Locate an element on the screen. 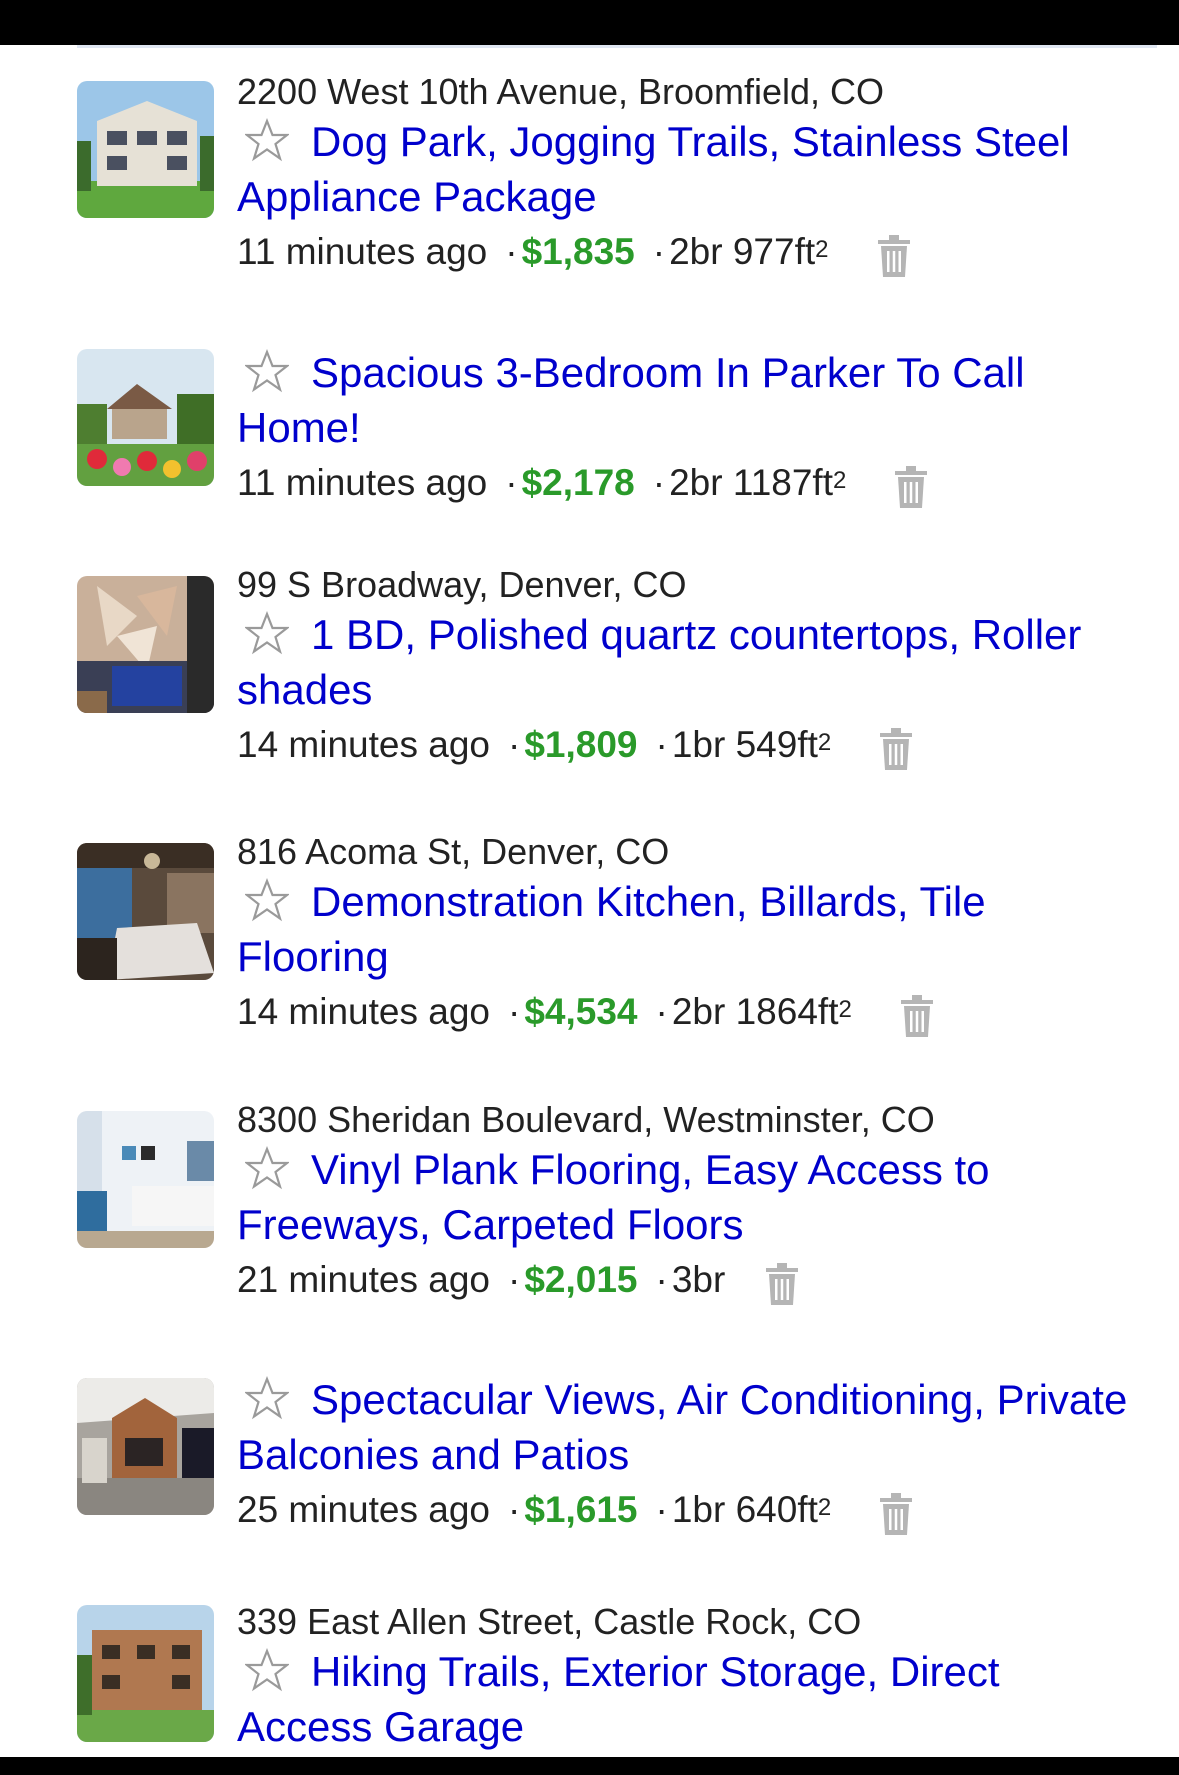  listing-price: $1,835 is located at coordinates (578, 251).